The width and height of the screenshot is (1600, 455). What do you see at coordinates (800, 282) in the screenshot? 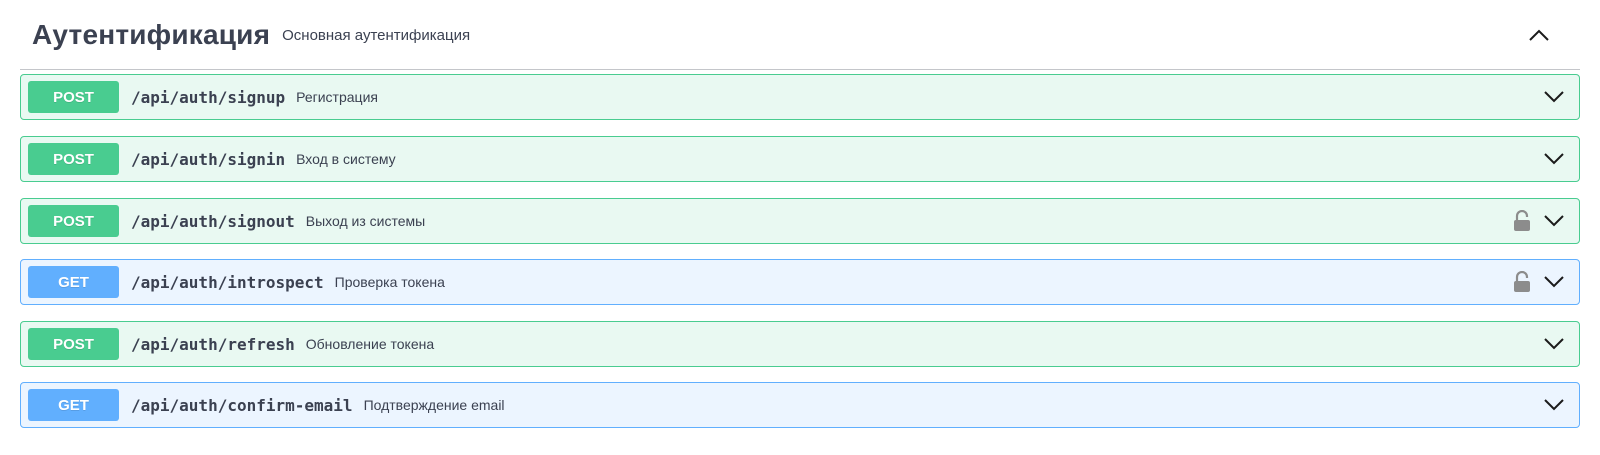
I see `operation-introspect: GET /api/auth/introspect Проверка токена` at bounding box center [800, 282].